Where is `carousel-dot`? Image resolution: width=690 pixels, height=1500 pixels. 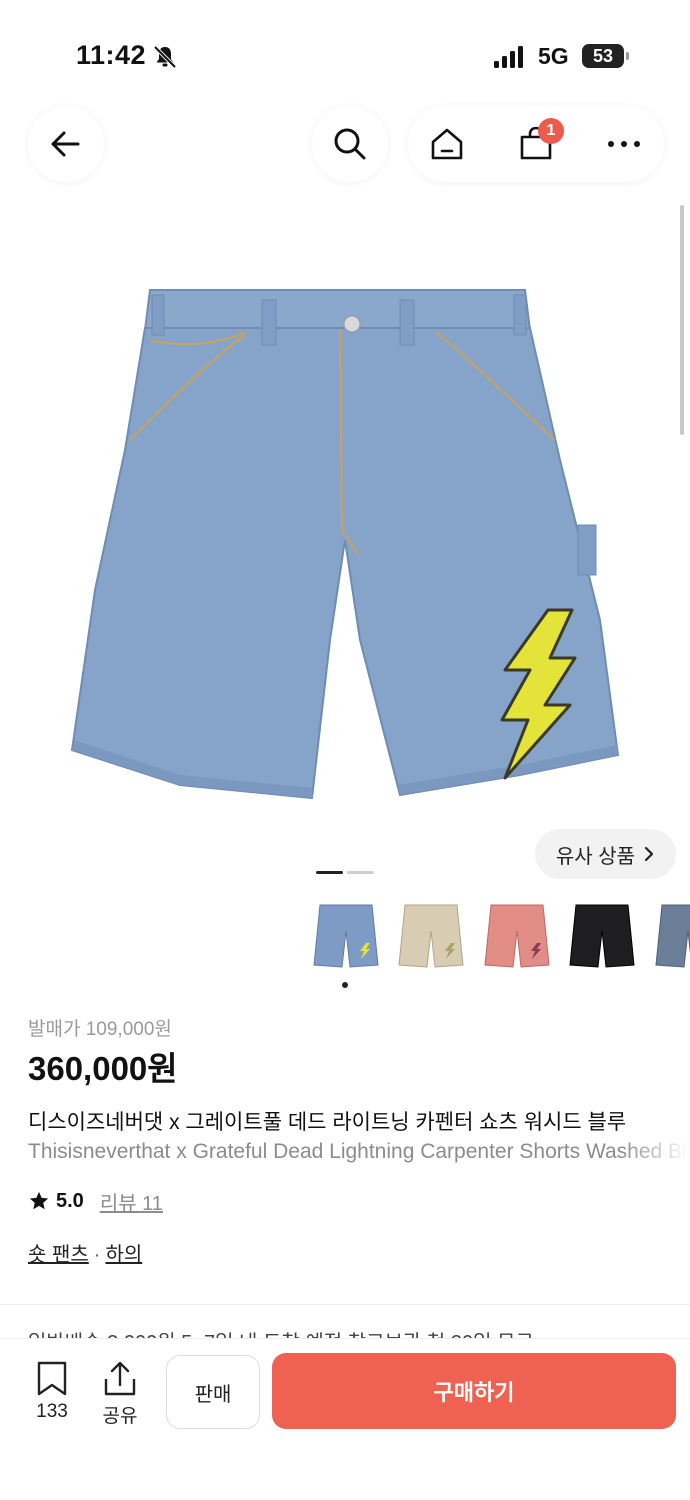 carousel-dot is located at coordinates (360, 872).